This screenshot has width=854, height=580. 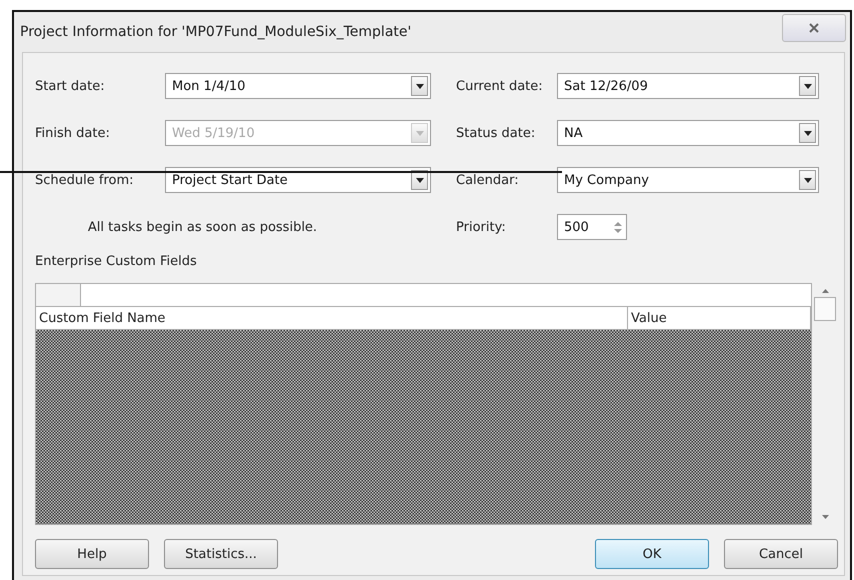 I want to click on field-value: NA, so click(x=573, y=133).